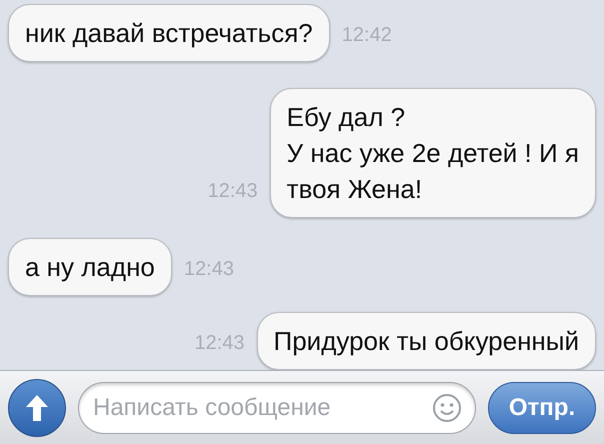 This screenshot has height=444, width=604. What do you see at coordinates (90, 267) in the screenshot?
I see `message-bubble: а ну ладно` at bounding box center [90, 267].